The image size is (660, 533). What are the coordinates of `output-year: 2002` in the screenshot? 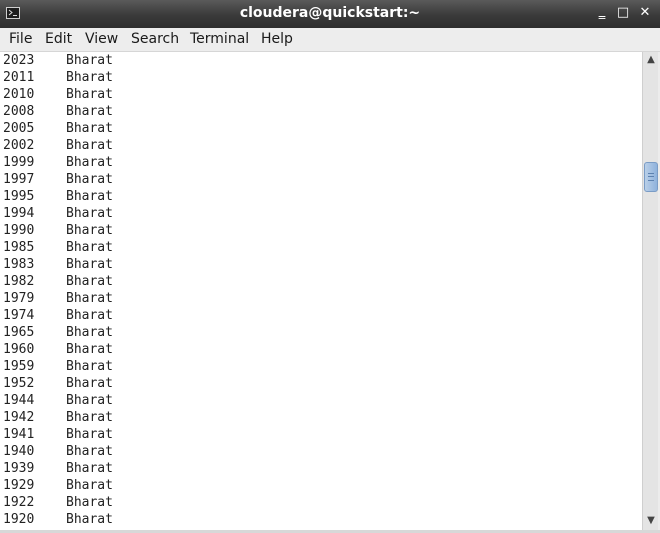 It's located at (19, 145).